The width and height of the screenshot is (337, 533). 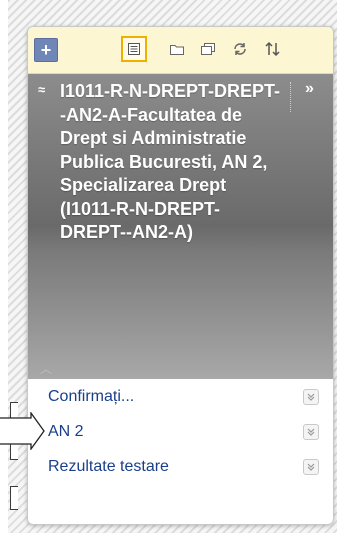 I want to click on menu-item-label: AN 2, so click(x=66, y=432).